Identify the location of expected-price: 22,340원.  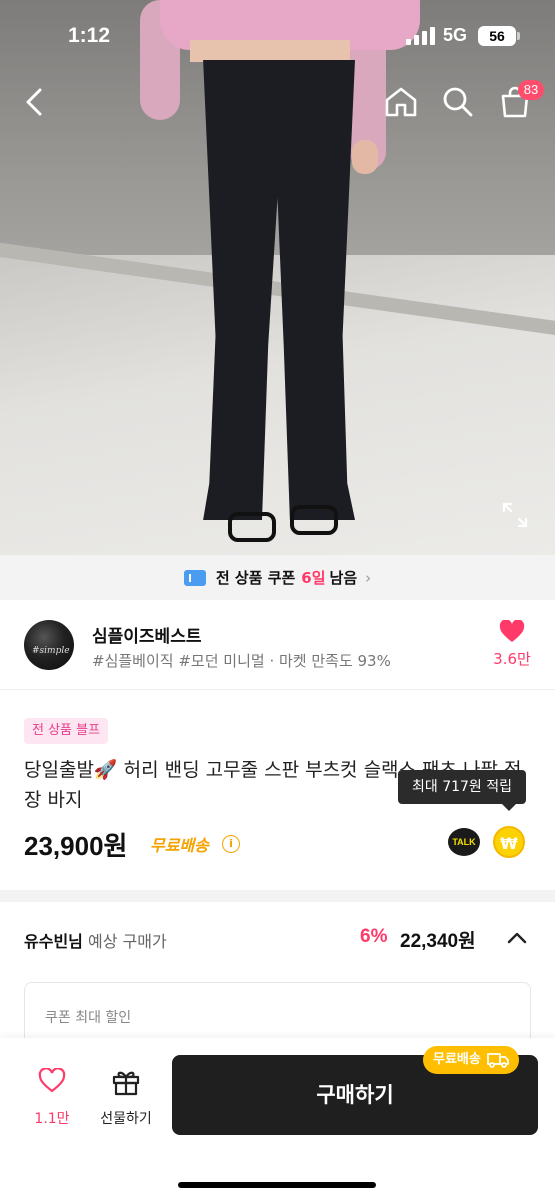
(438, 941).